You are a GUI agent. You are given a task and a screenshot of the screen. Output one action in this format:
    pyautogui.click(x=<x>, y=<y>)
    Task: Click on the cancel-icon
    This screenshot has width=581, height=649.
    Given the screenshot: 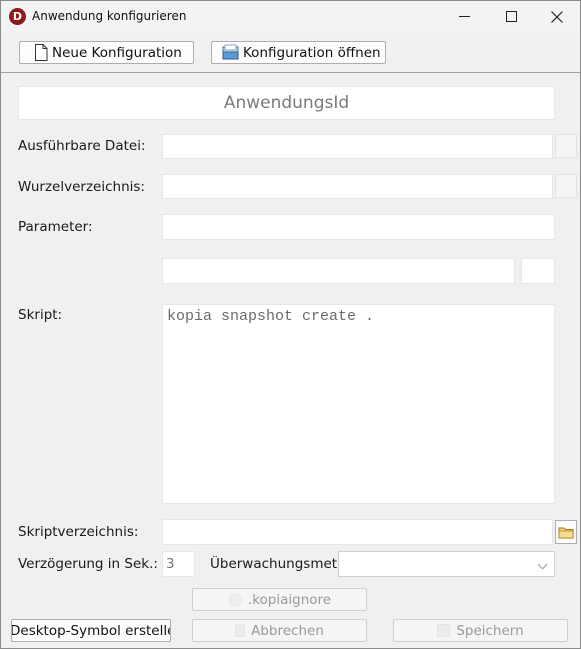 What is the action you would take?
    pyautogui.click(x=240, y=630)
    